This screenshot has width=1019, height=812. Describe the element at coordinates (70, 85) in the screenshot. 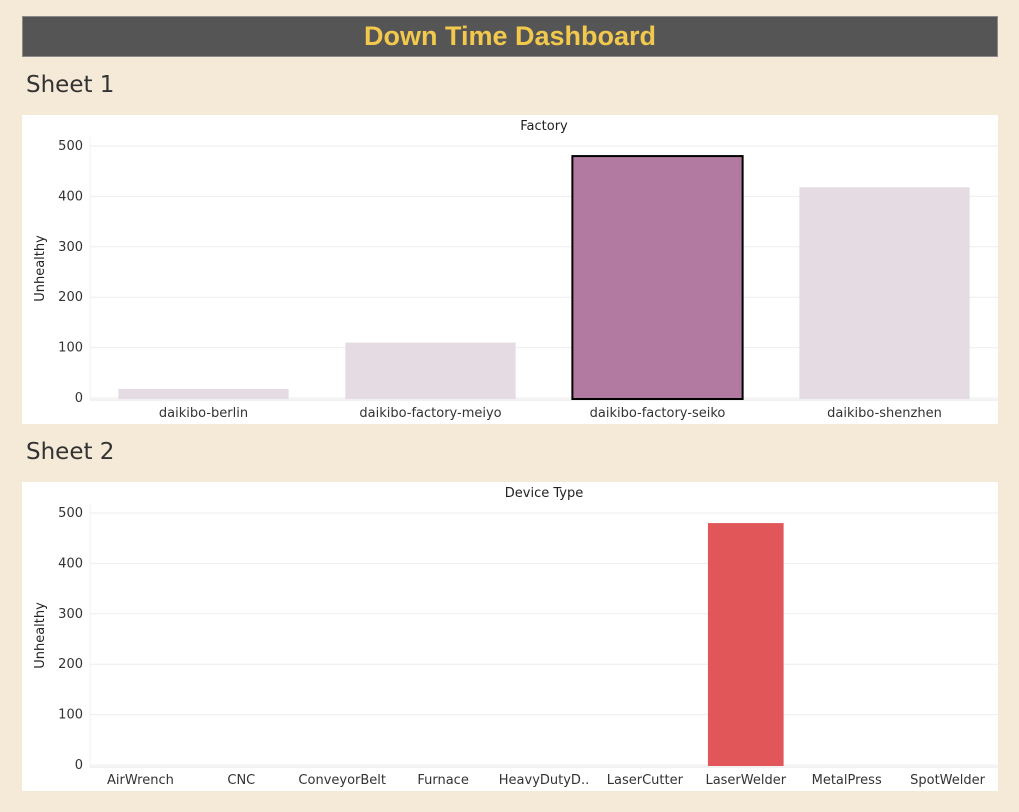

I see `sheet1-title: Sheet 1` at that location.